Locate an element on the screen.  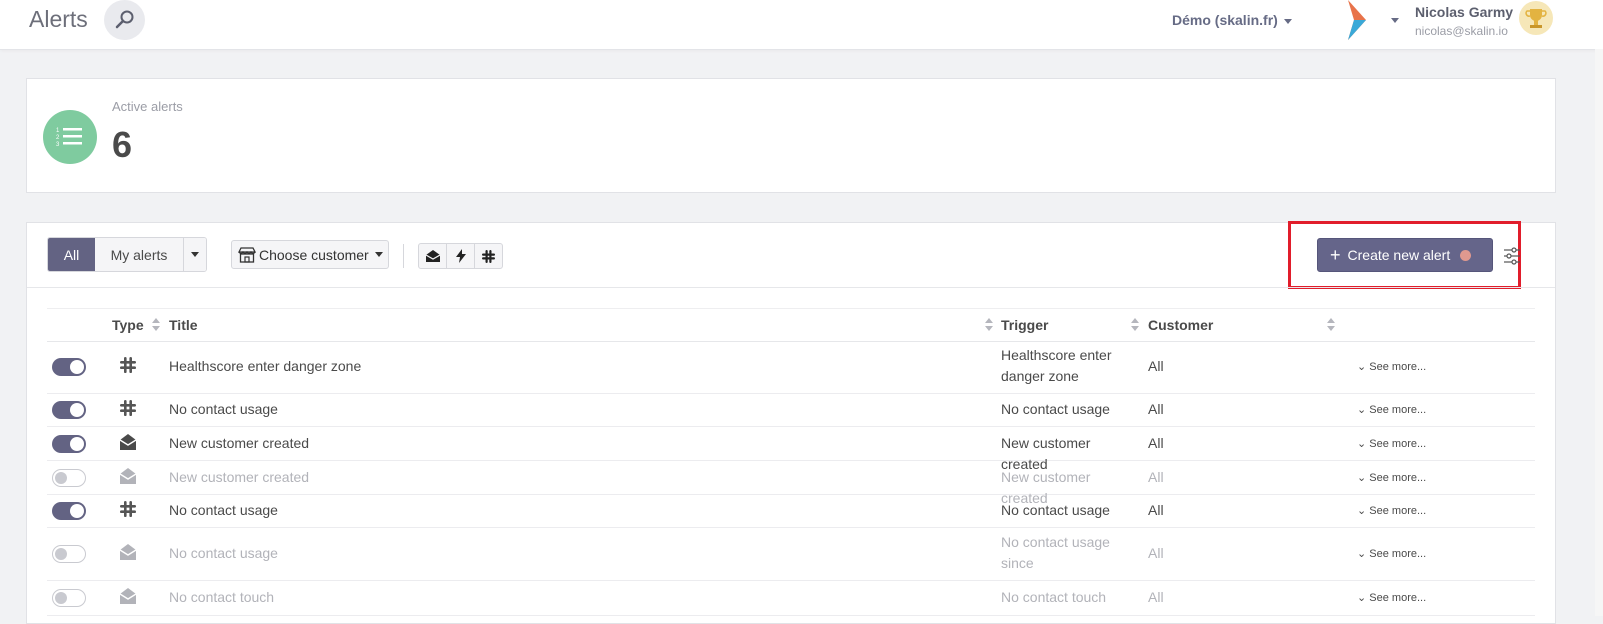
avatar is located at coordinates (1536, 18).